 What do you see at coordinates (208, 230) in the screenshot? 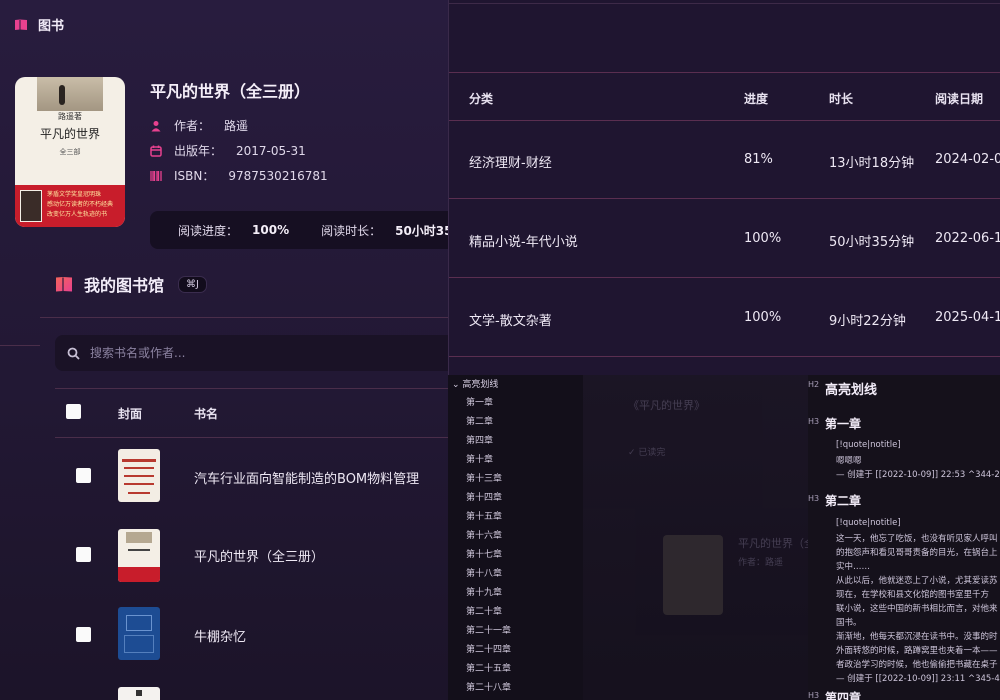
I see `progress-label: 阅读进度：` at bounding box center [208, 230].